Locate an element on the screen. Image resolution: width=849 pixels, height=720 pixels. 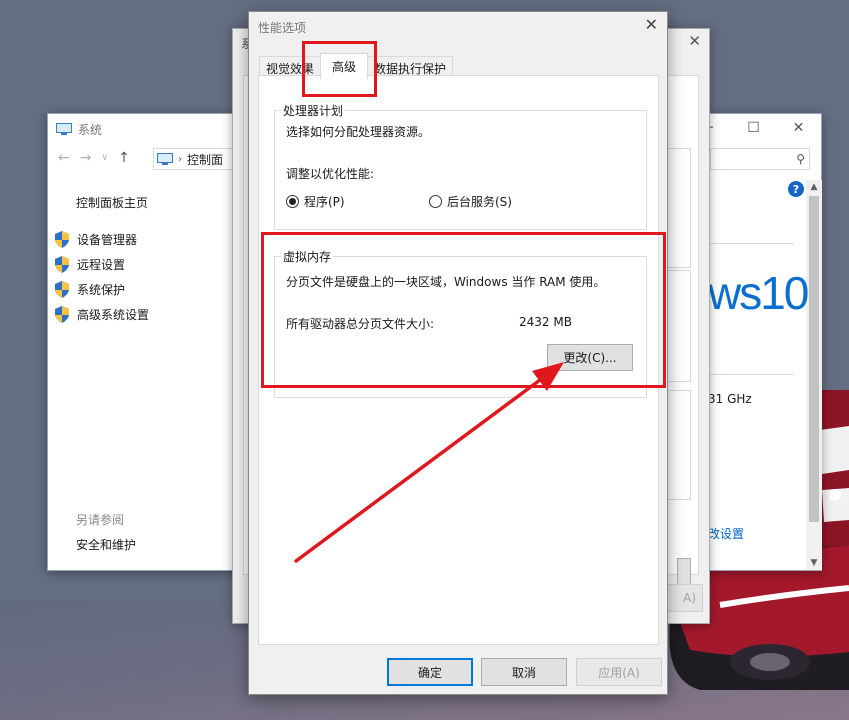
see-also-heading: 另请参阅 is located at coordinates (100, 520).